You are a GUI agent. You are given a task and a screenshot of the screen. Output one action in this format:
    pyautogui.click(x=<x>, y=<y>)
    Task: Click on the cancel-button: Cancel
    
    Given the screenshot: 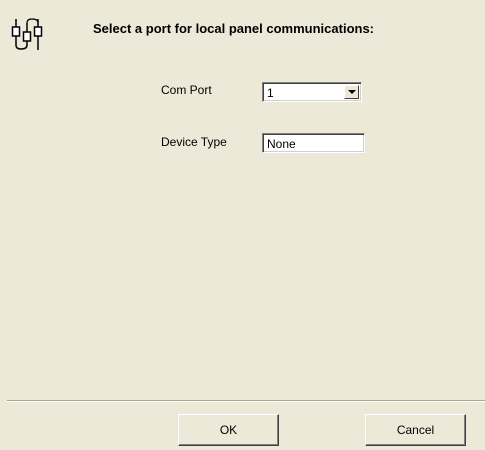 What is the action you would take?
    pyautogui.click(x=415, y=430)
    